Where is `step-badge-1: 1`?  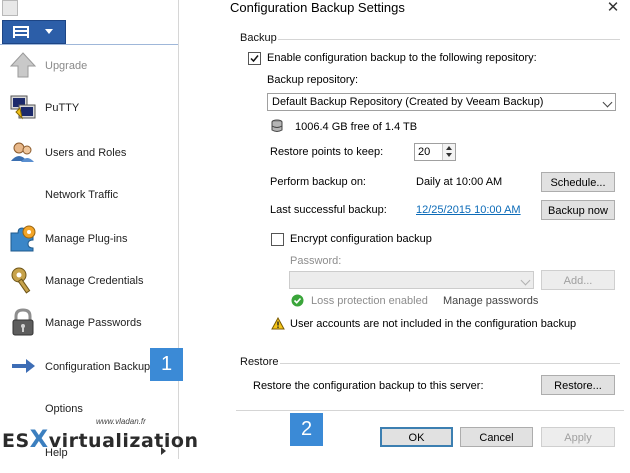
step-badge-1: 1 is located at coordinates (166, 364).